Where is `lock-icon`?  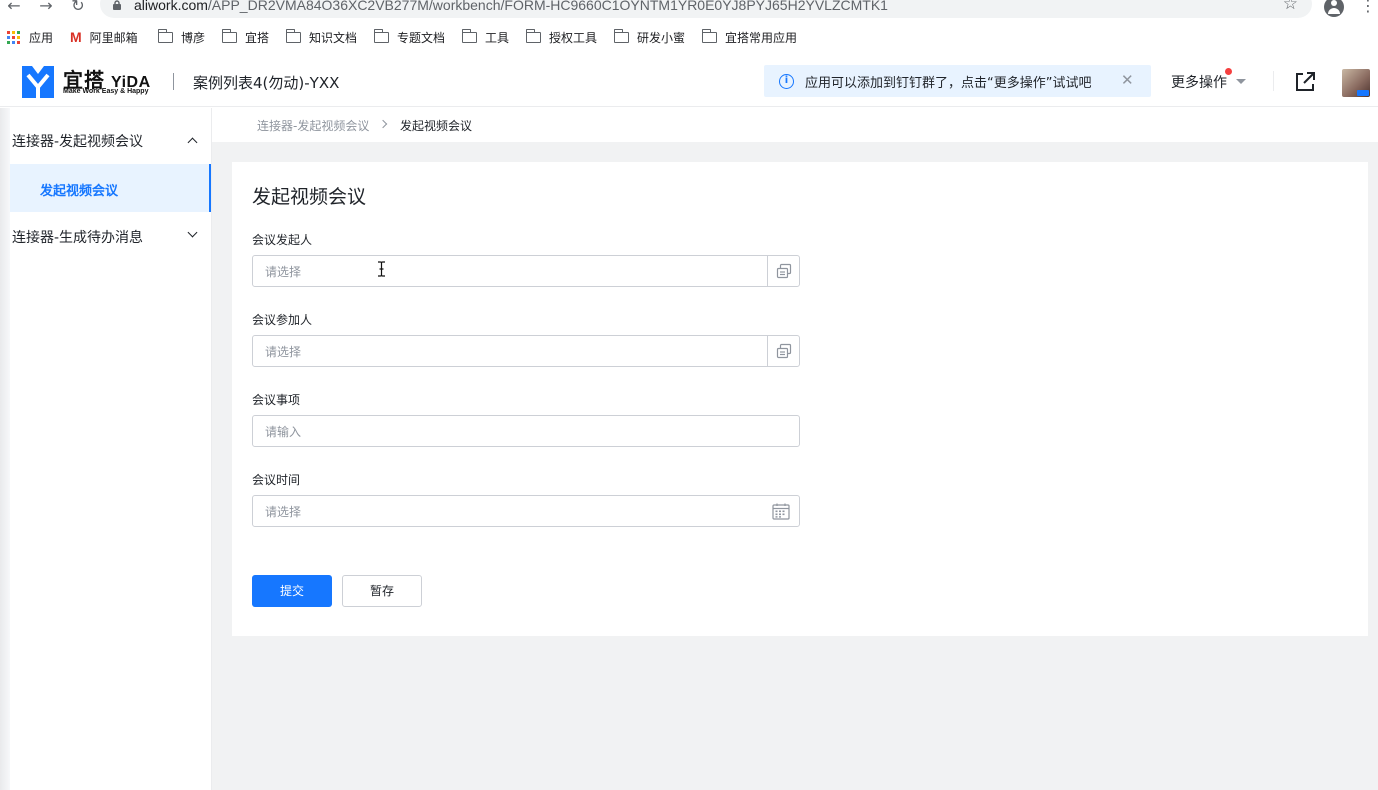
lock-icon is located at coordinates (117, 5).